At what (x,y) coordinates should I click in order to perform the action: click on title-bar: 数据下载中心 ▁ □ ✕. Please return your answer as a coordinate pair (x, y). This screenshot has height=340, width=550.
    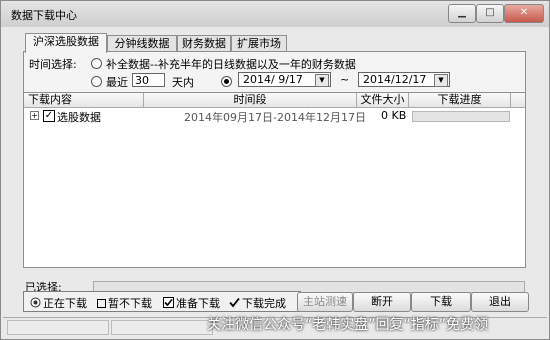
    Looking at the image, I should click on (275, 14).